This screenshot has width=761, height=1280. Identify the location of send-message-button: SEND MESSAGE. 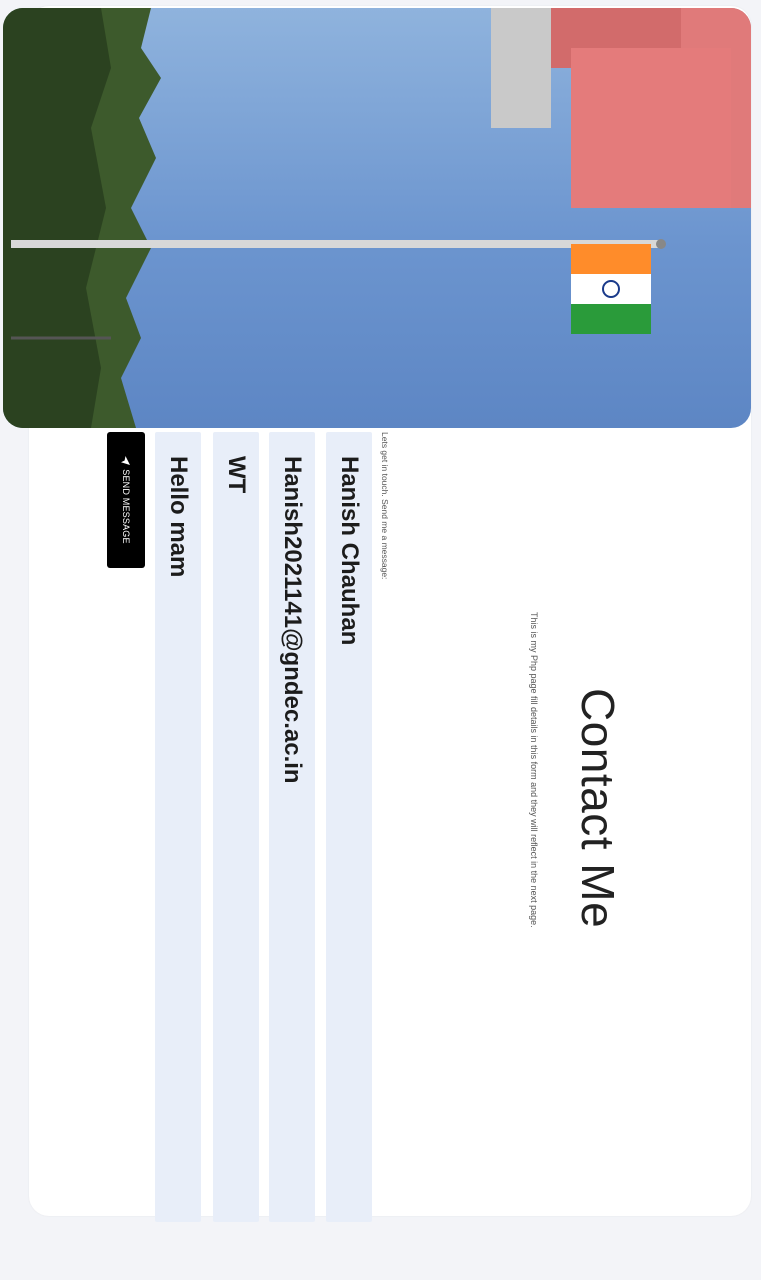
(126, 500).